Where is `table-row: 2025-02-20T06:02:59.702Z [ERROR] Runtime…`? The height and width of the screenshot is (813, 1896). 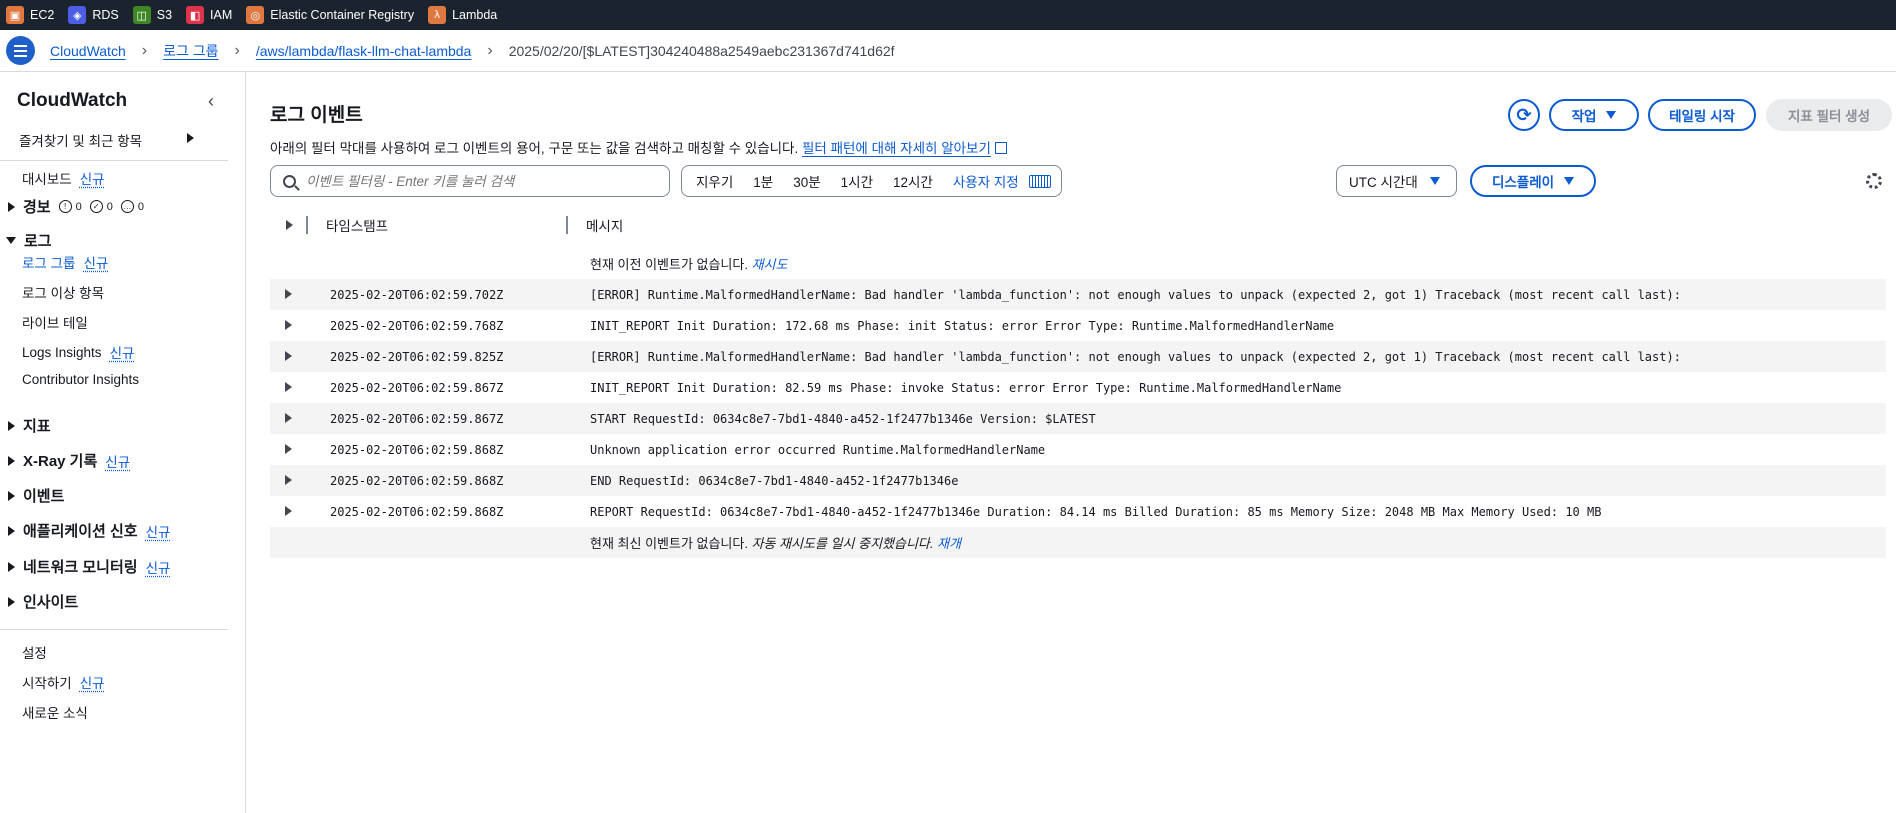 table-row: 2025-02-20T06:02:59.702Z [ERROR] Runtime… is located at coordinates (1078, 294).